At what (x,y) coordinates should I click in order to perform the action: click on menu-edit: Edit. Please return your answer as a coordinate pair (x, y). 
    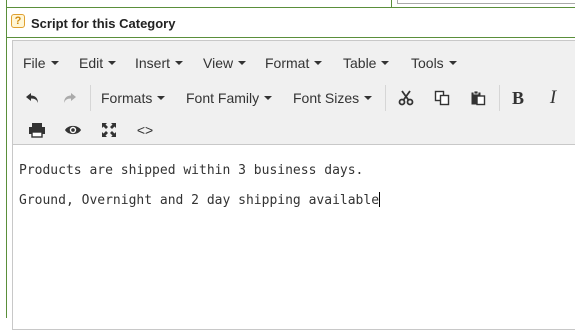
    Looking at the image, I should click on (98, 63).